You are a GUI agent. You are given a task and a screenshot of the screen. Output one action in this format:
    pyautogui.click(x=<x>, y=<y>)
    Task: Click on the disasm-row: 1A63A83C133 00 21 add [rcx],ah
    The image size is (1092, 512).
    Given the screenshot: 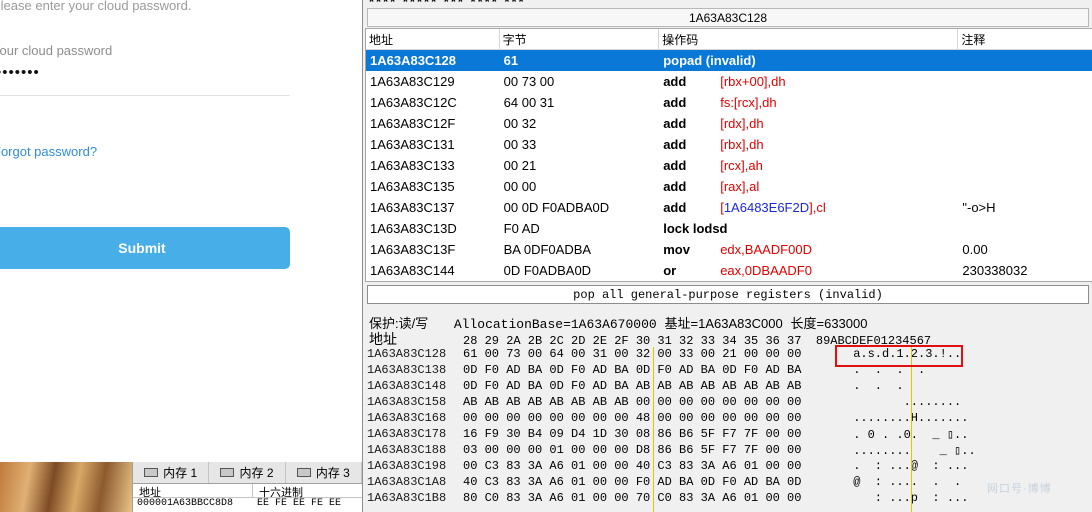 What is the action you would take?
    pyautogui.click(x=729, y=165)
    